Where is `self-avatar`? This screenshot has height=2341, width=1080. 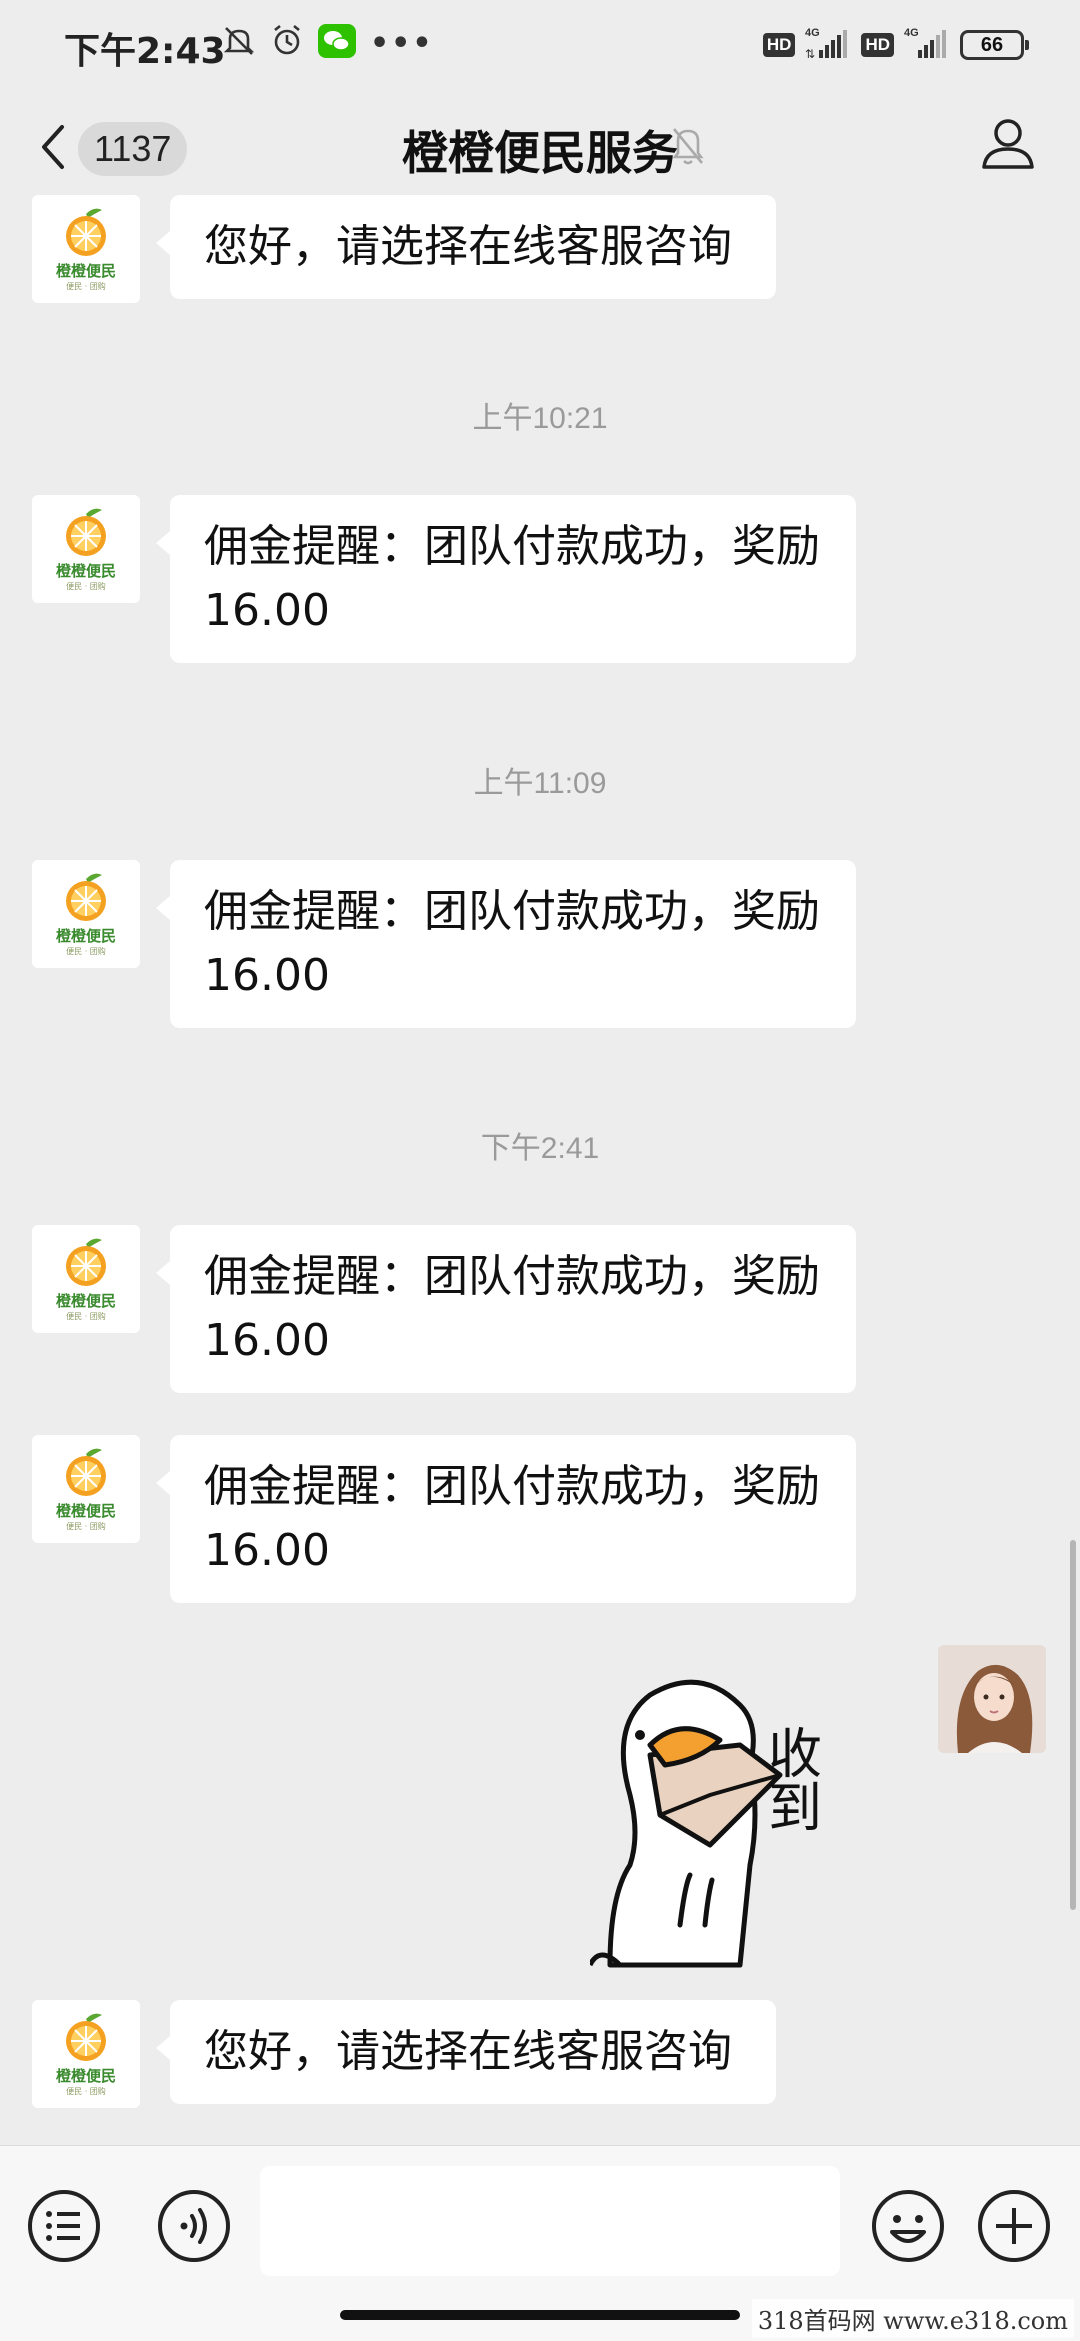
self-avatar is located at coordinates (992, 1699).